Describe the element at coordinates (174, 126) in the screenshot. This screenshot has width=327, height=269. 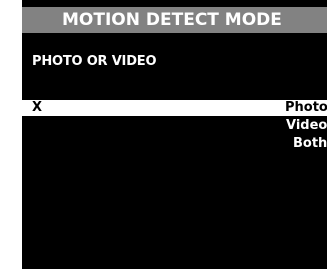
I see `option-video: Video` at that location.